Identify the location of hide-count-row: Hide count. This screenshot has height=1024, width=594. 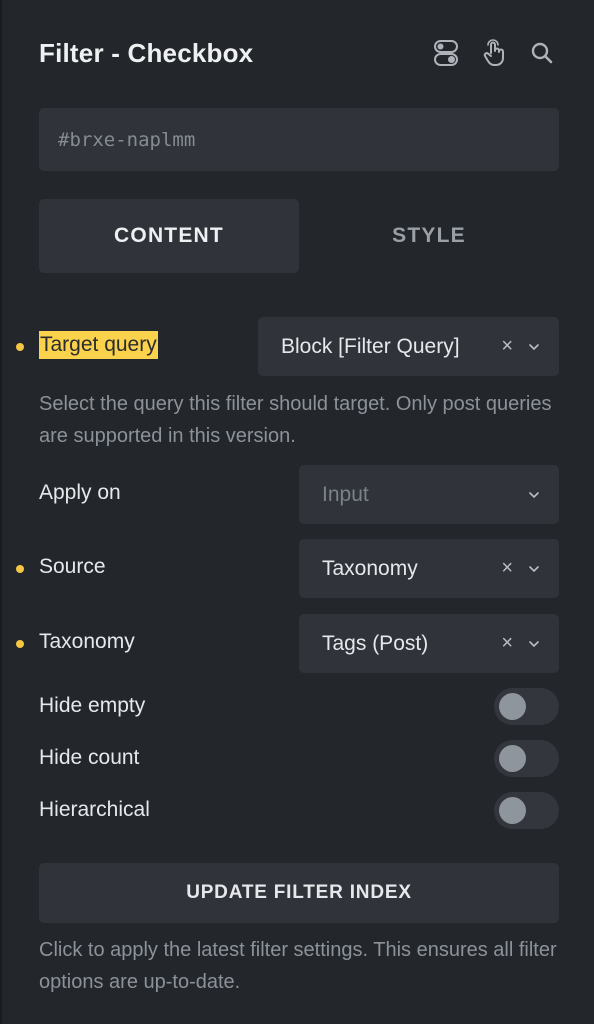
(298, 758).